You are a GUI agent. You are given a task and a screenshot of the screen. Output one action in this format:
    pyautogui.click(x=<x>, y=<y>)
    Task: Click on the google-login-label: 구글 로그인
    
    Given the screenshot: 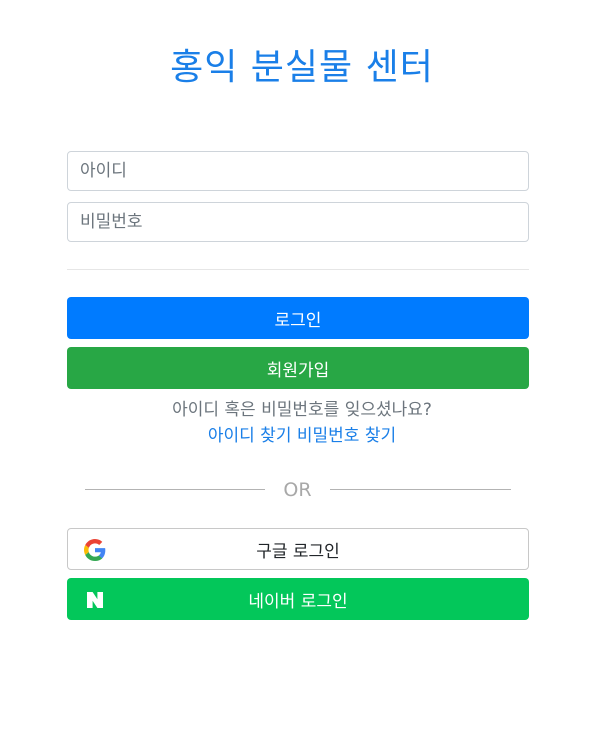 What is the action you would take?
    pyautogui.click(x=298, y=551)
    